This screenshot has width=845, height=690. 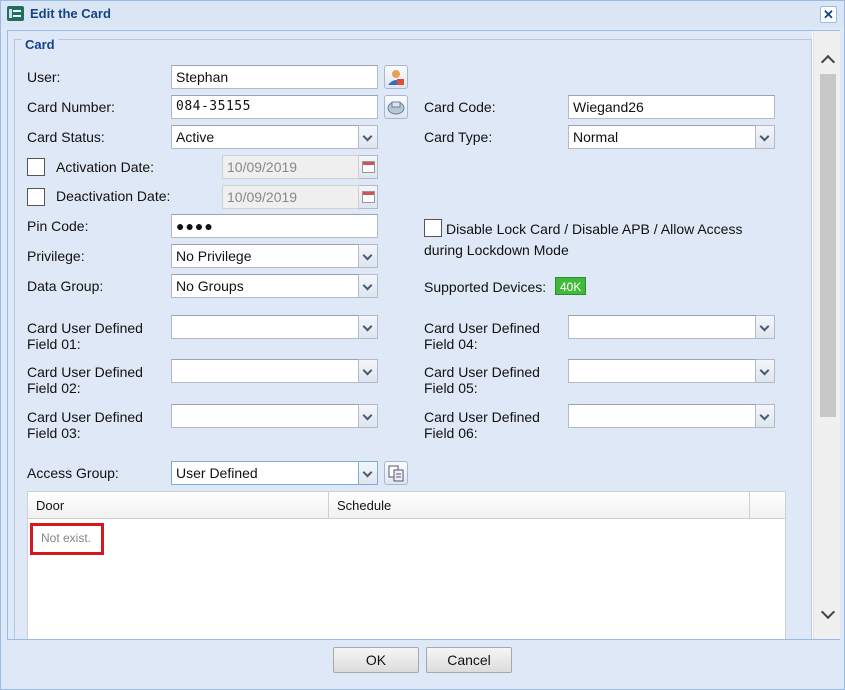 I want to click on copy-icon, so click(x=396, y=473).